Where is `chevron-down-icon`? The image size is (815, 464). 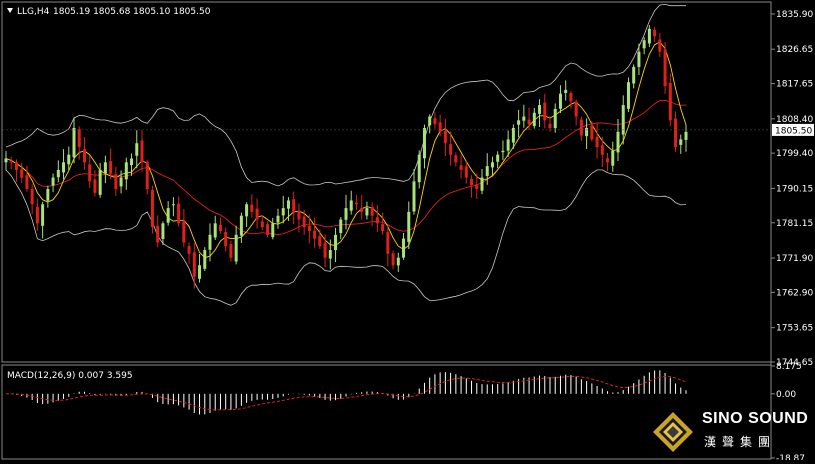
chevron-down-icon is located at coordinates (10, 10).